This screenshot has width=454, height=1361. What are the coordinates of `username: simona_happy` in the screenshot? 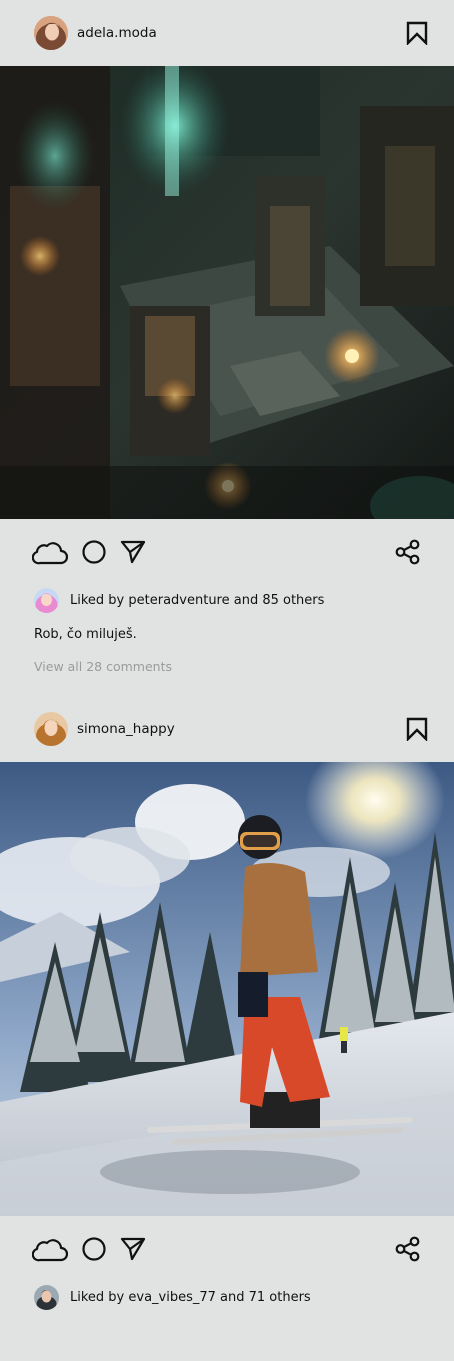 It's located at (240, 729).